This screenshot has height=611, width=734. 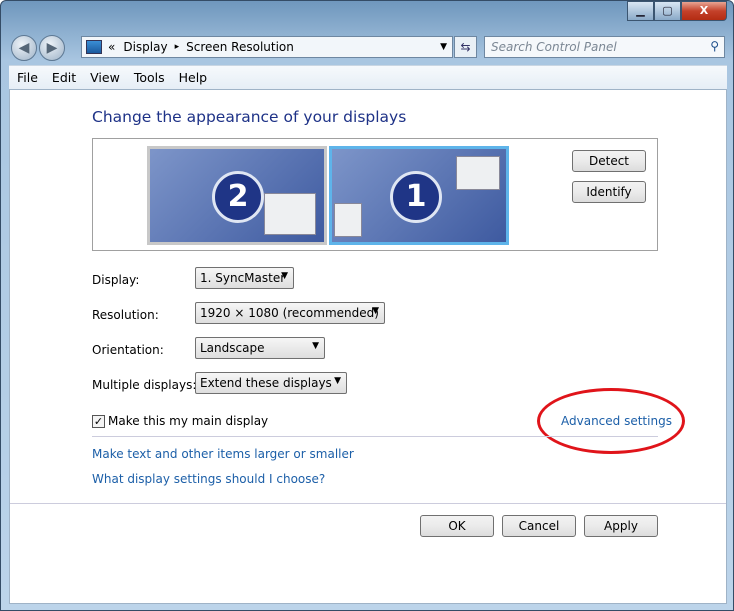 What do you see at coordinates (193, 77) in the screenshot?
I see `menu-help: Help` at bounding box center [193, 77].